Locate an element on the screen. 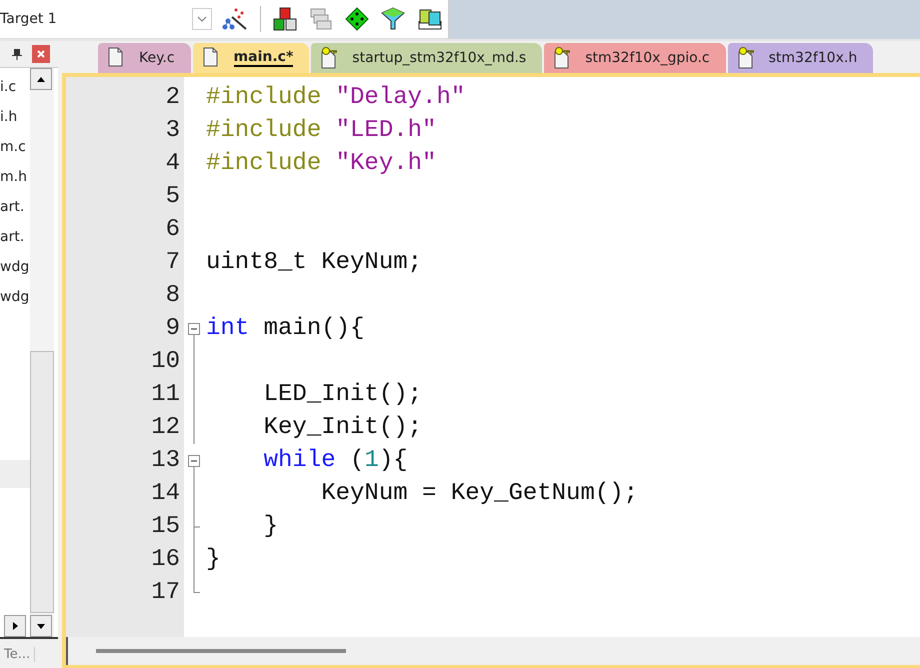 Image resolution: width=920 pixels, height=668 pixels. scroll-right-button is located at coordinates (15, 626).